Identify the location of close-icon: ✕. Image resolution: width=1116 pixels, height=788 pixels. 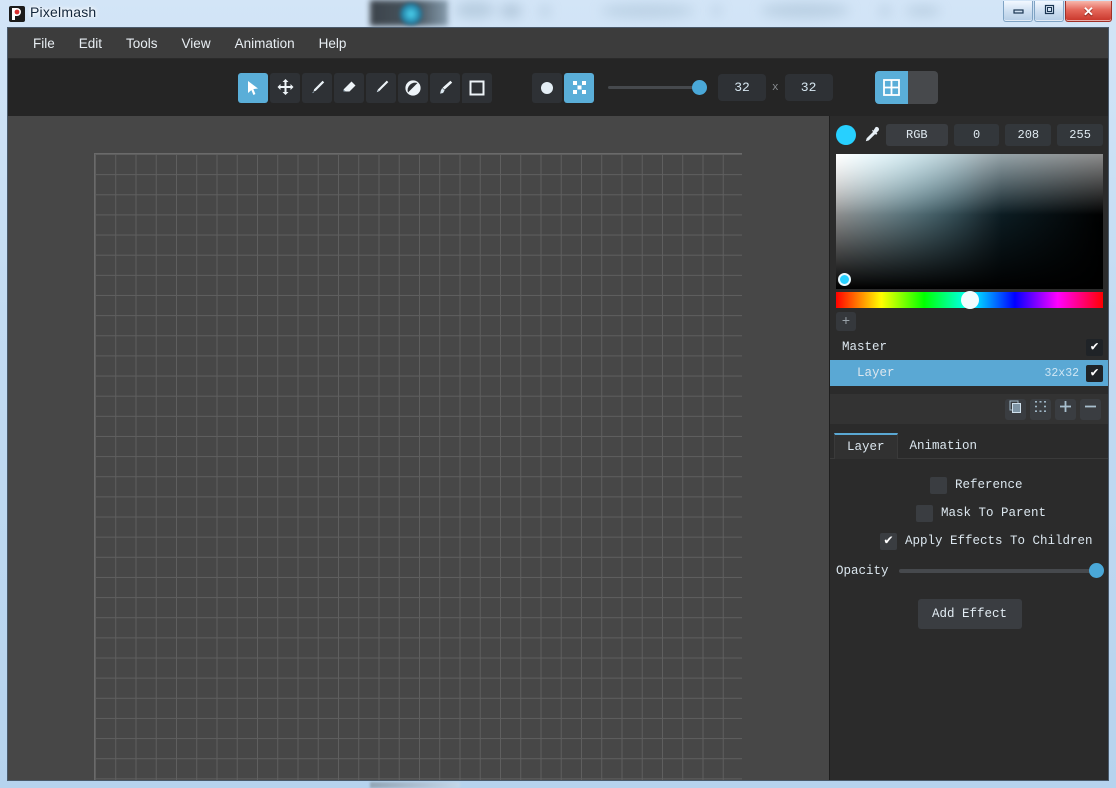
(1088, 11).